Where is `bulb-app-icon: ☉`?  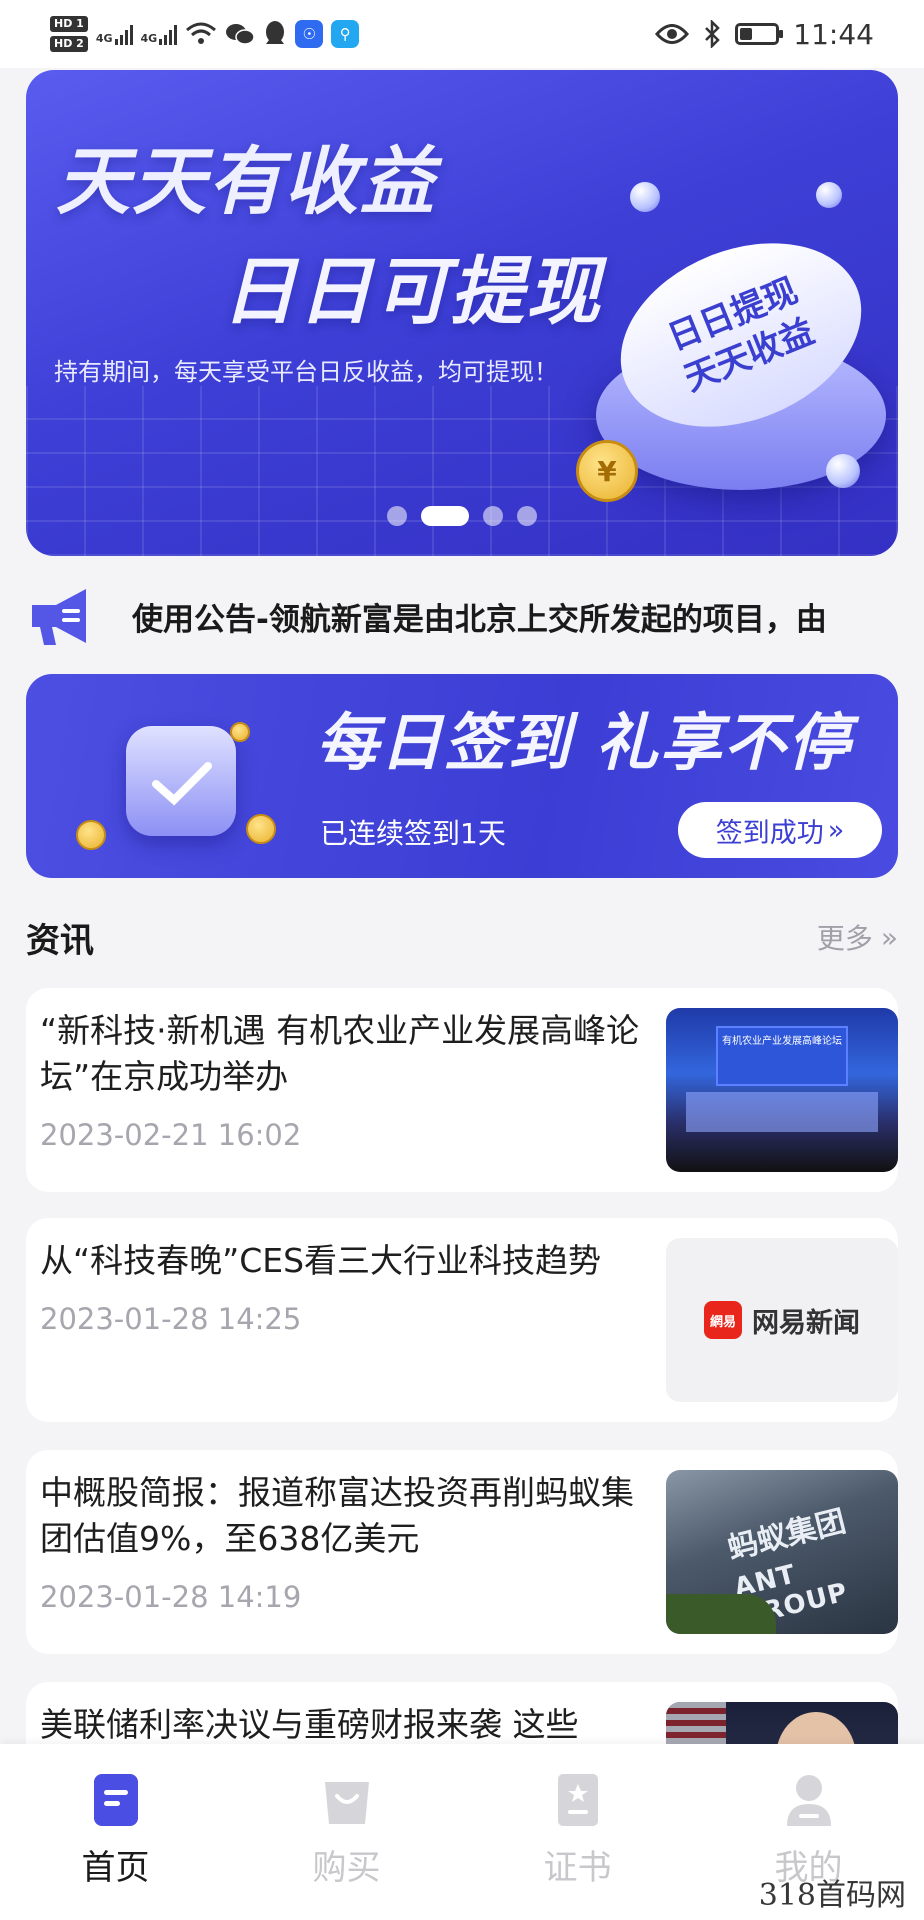
bulb-app-icon: ☉ is located at coordinates (309, 34).